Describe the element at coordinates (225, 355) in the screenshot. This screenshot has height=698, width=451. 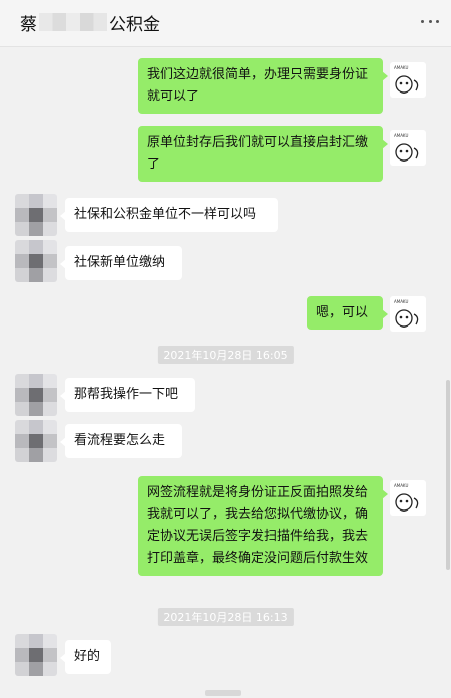
I see `timestamp: 2021年10月28日 16:05` at that location.